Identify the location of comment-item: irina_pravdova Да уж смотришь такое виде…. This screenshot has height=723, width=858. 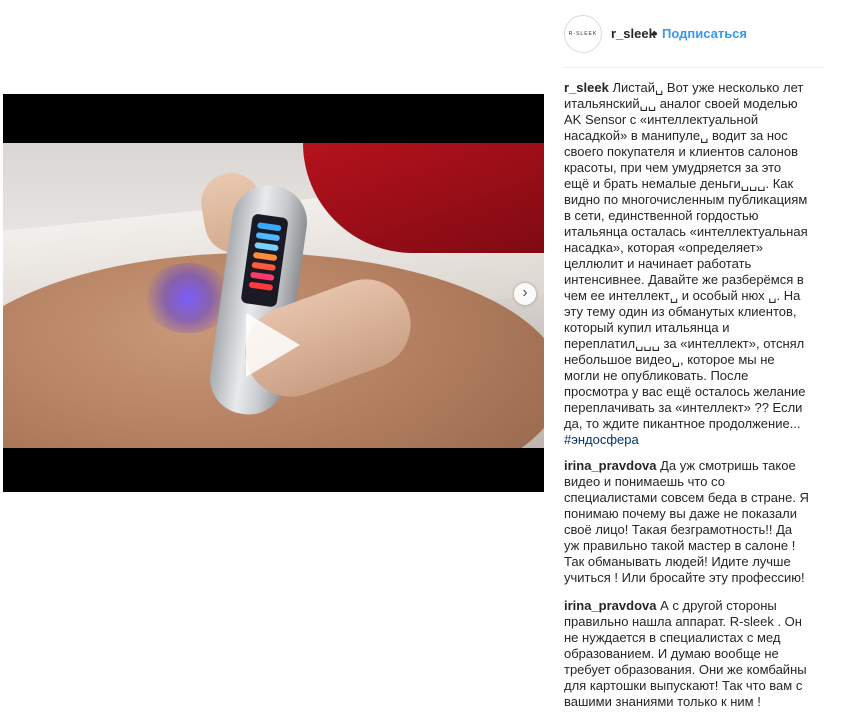
(686, 522).